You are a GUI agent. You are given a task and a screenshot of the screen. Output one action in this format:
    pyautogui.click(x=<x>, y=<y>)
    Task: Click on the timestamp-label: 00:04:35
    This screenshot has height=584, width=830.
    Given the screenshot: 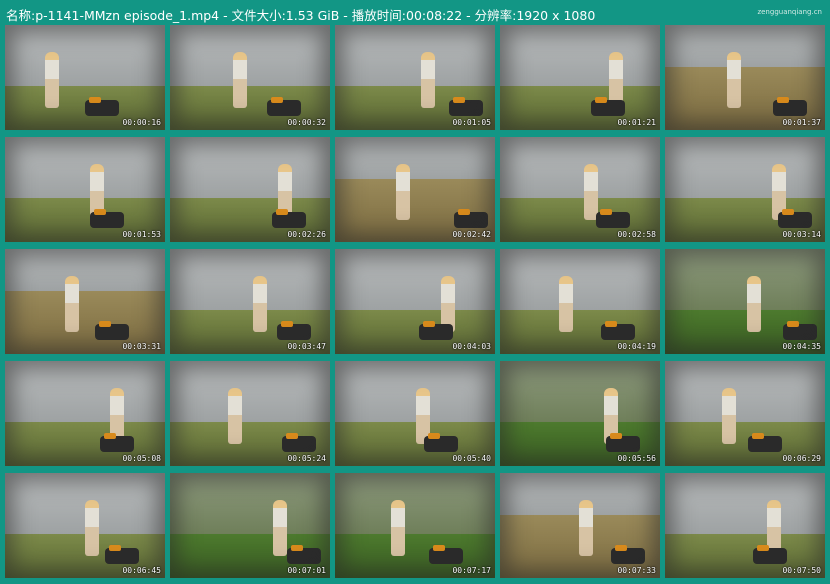 What is the action you would take?
    pyautogui.click(x=801, y=346)
    